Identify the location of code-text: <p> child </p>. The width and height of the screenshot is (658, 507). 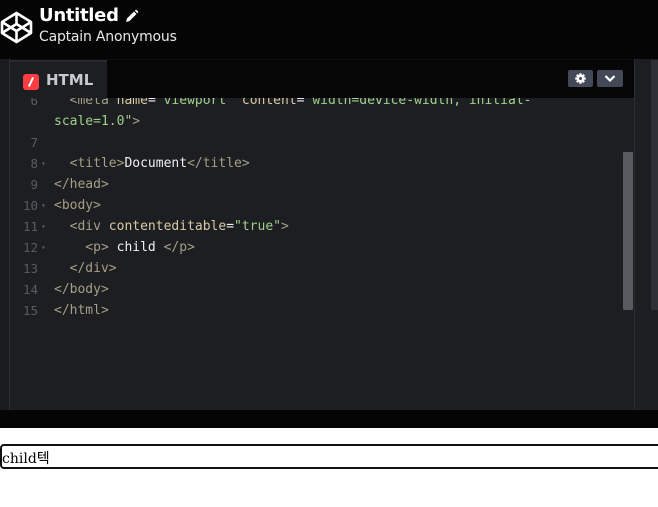
(124, 247).